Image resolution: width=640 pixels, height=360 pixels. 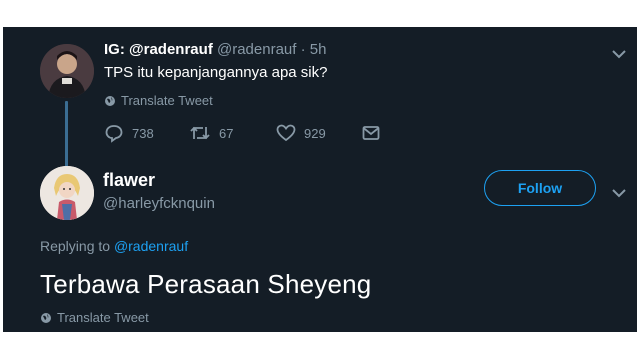 I want to click on replying-to: Replying to @radenrauf, so click(x=114, y=246).